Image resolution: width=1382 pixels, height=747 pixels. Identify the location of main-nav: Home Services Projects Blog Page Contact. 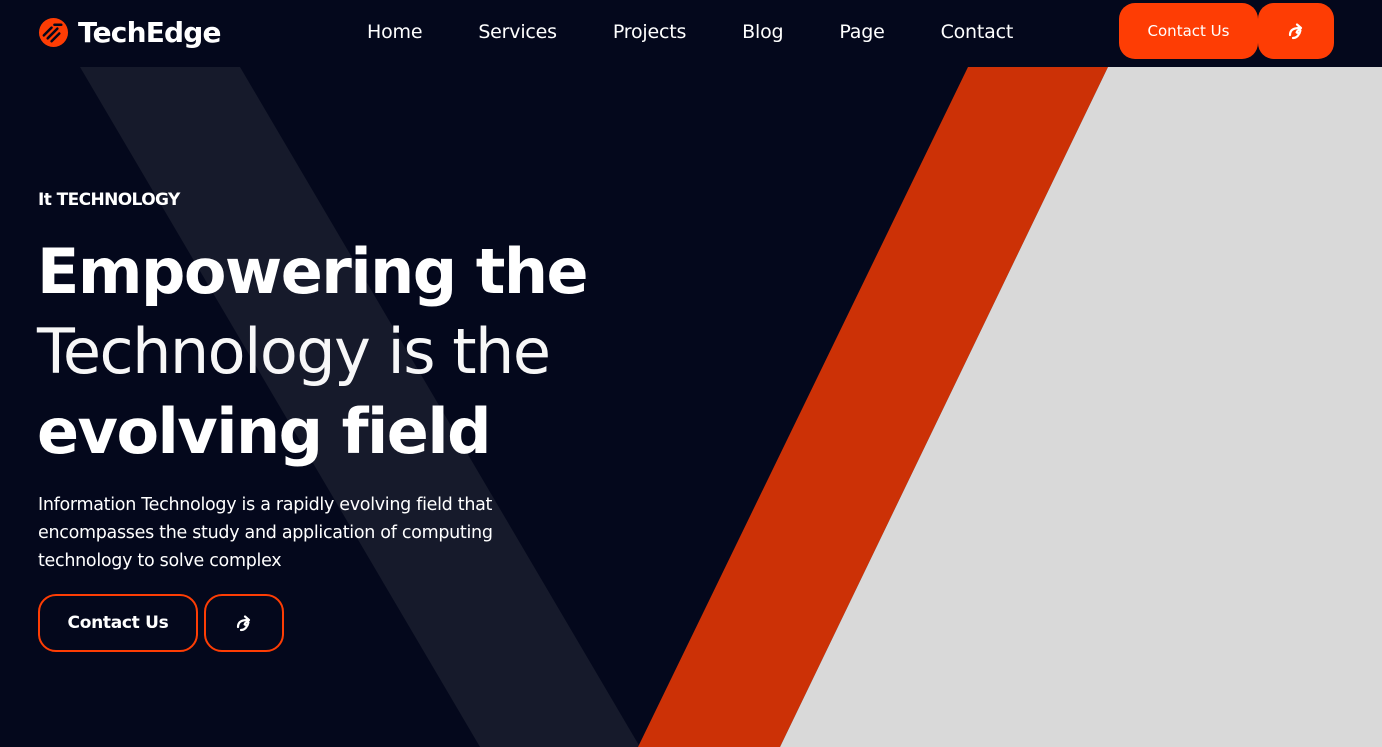
(690, 32).